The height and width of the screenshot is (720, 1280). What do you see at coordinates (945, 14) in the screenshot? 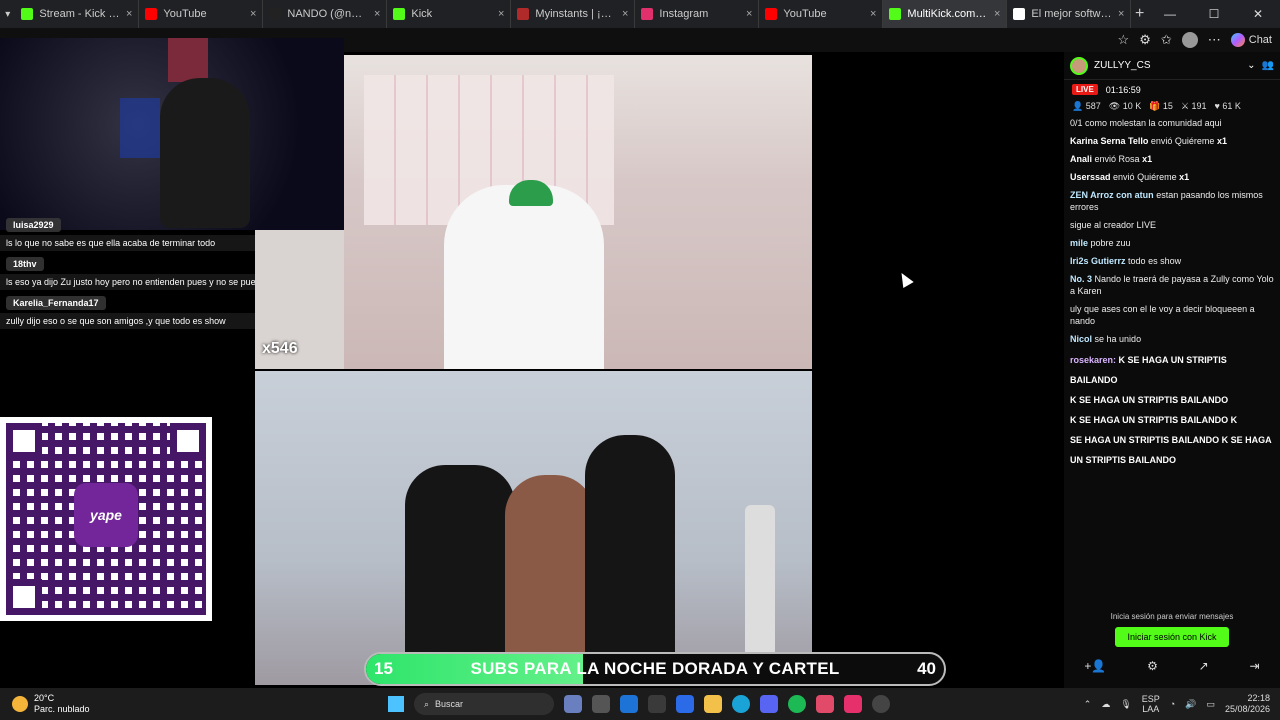
I see `browser-tab: MultiKick.com: Wa ×` at bounding box center [945, 14].